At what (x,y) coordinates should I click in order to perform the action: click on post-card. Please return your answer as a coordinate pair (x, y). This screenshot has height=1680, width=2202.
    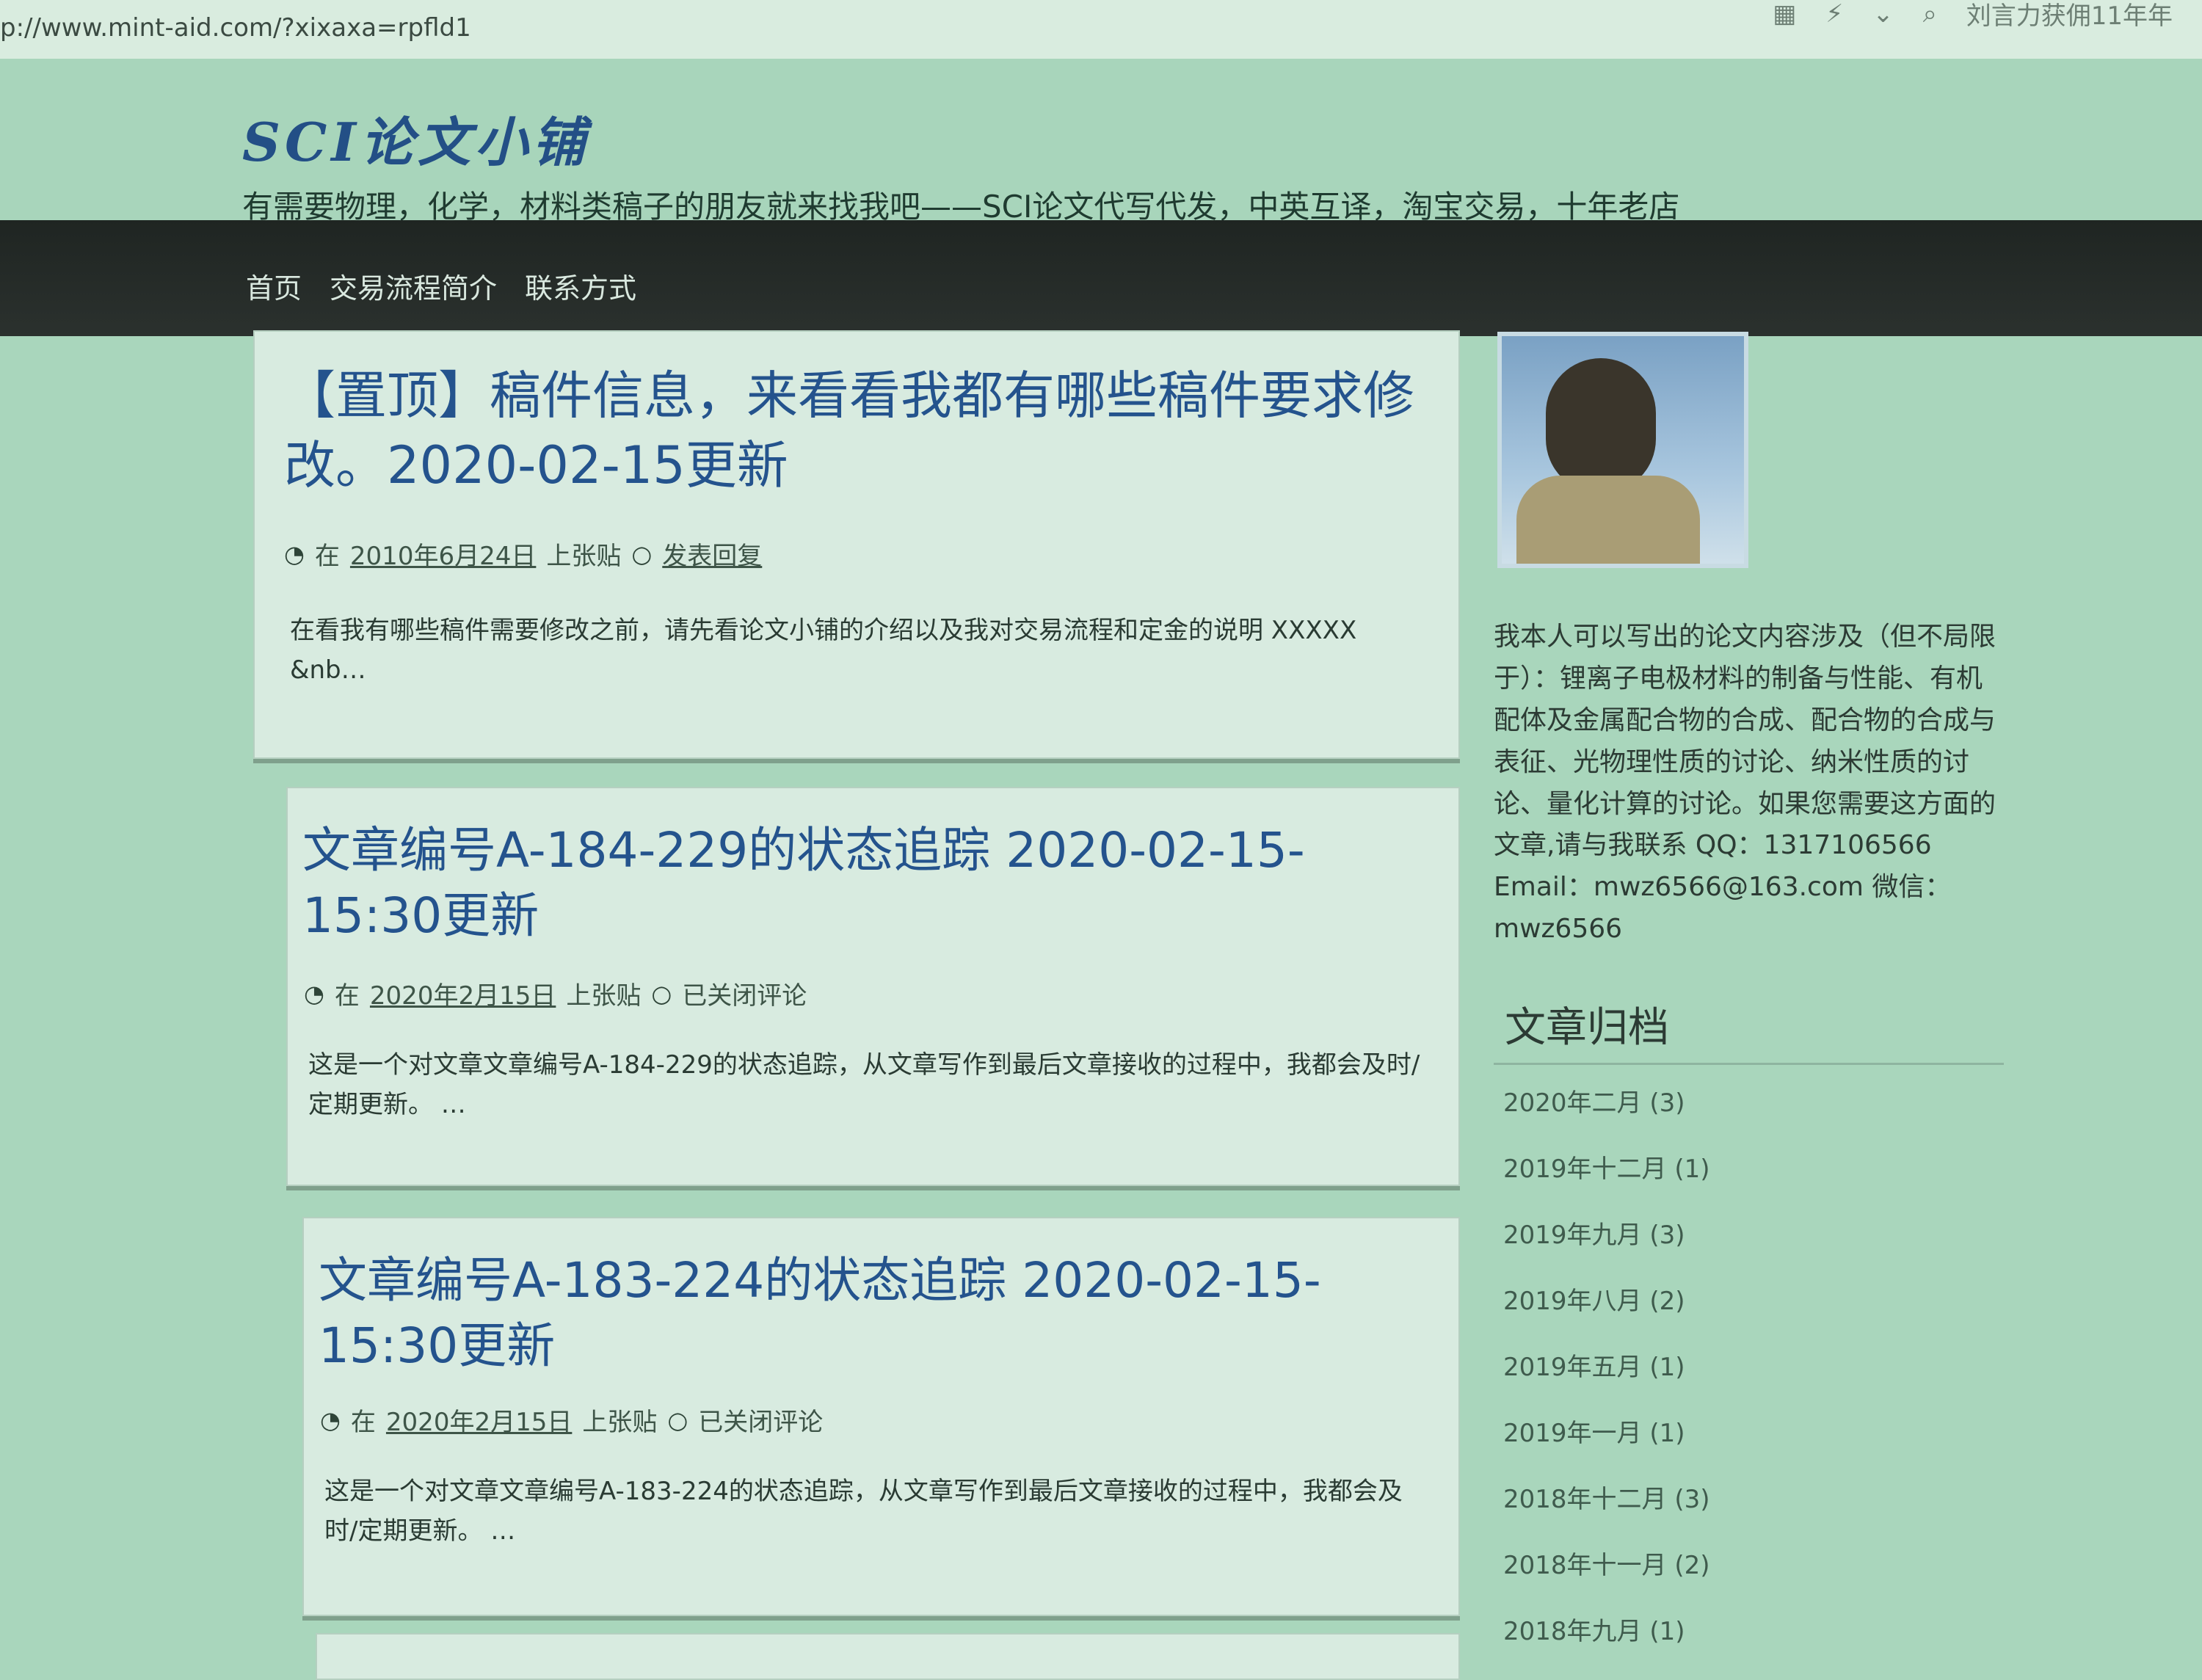
    Looking at the image, I should click on (888, 1657).